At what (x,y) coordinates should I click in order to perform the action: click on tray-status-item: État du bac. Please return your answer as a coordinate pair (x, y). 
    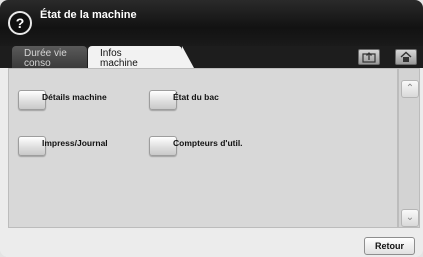
    Looking at the image, I should click on (184, 100).